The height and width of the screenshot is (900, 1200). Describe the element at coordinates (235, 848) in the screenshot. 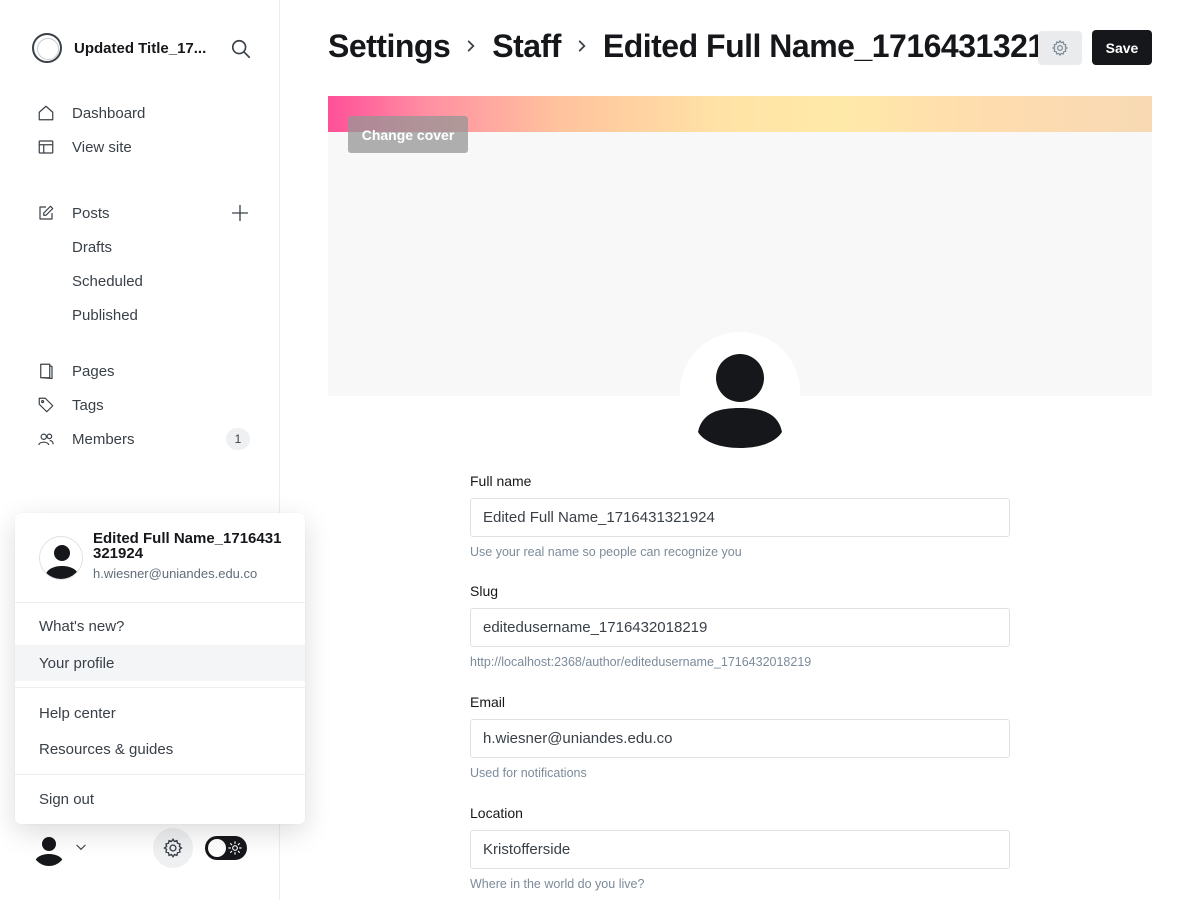

I see `sun-icon` at that location.